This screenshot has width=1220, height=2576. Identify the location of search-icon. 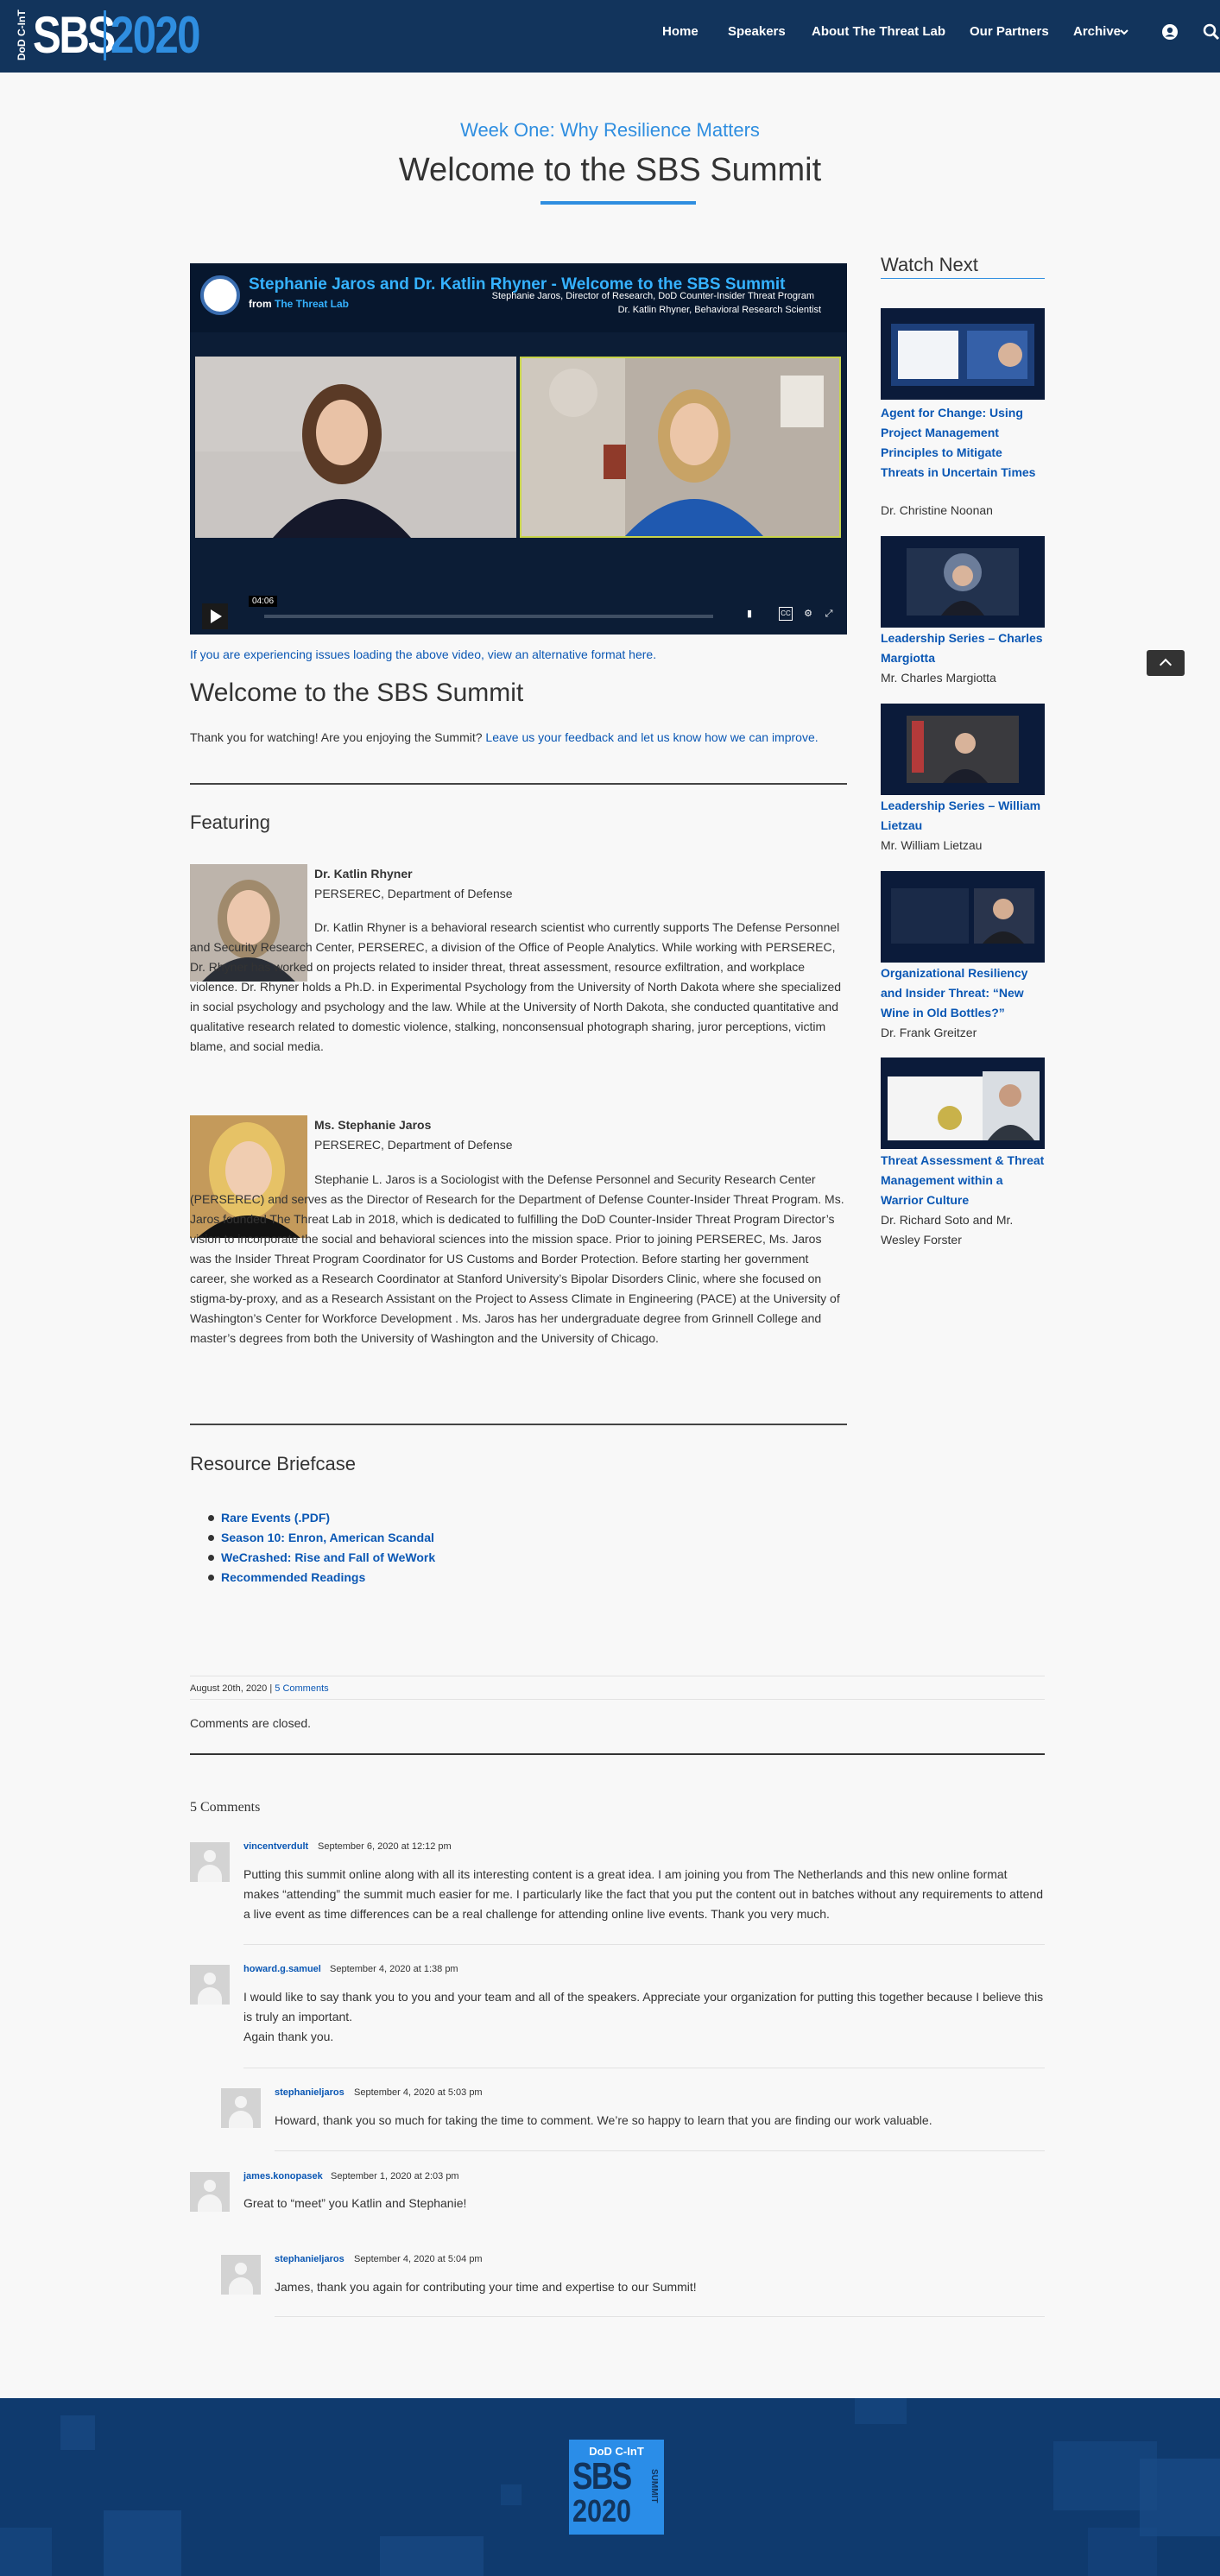
(1211, 32).